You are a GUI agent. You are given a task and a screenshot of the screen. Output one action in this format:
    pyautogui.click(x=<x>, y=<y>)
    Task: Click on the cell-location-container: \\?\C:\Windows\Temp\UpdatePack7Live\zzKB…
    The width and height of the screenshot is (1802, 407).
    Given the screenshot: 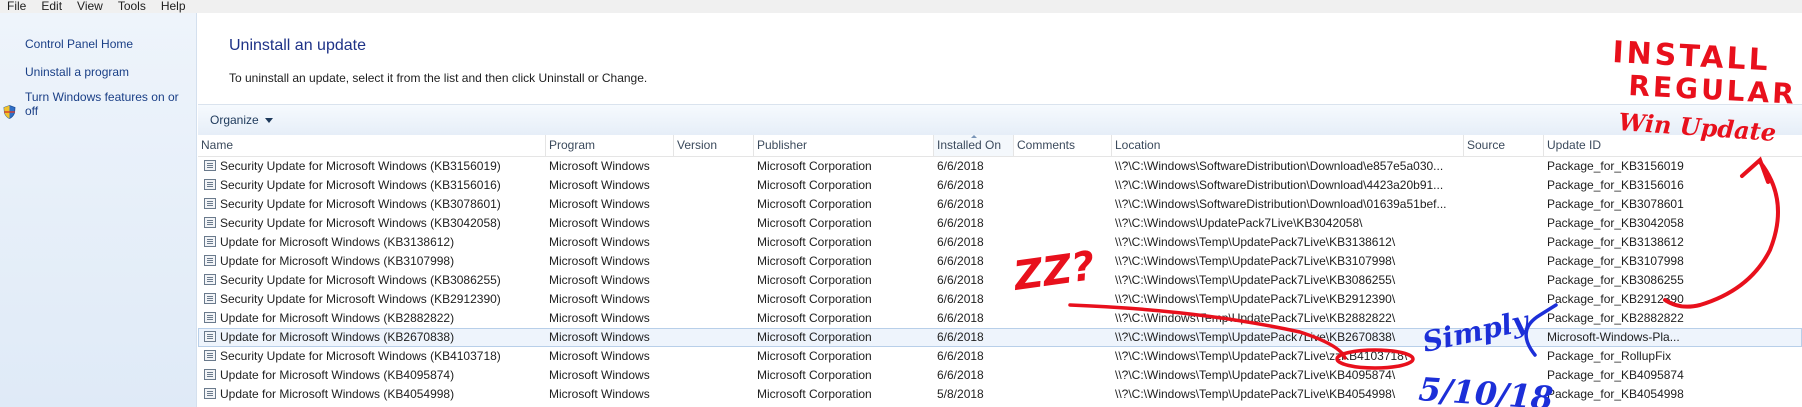 What is the action you would take?
    pyautogui.click(x=1288, y=356)
    